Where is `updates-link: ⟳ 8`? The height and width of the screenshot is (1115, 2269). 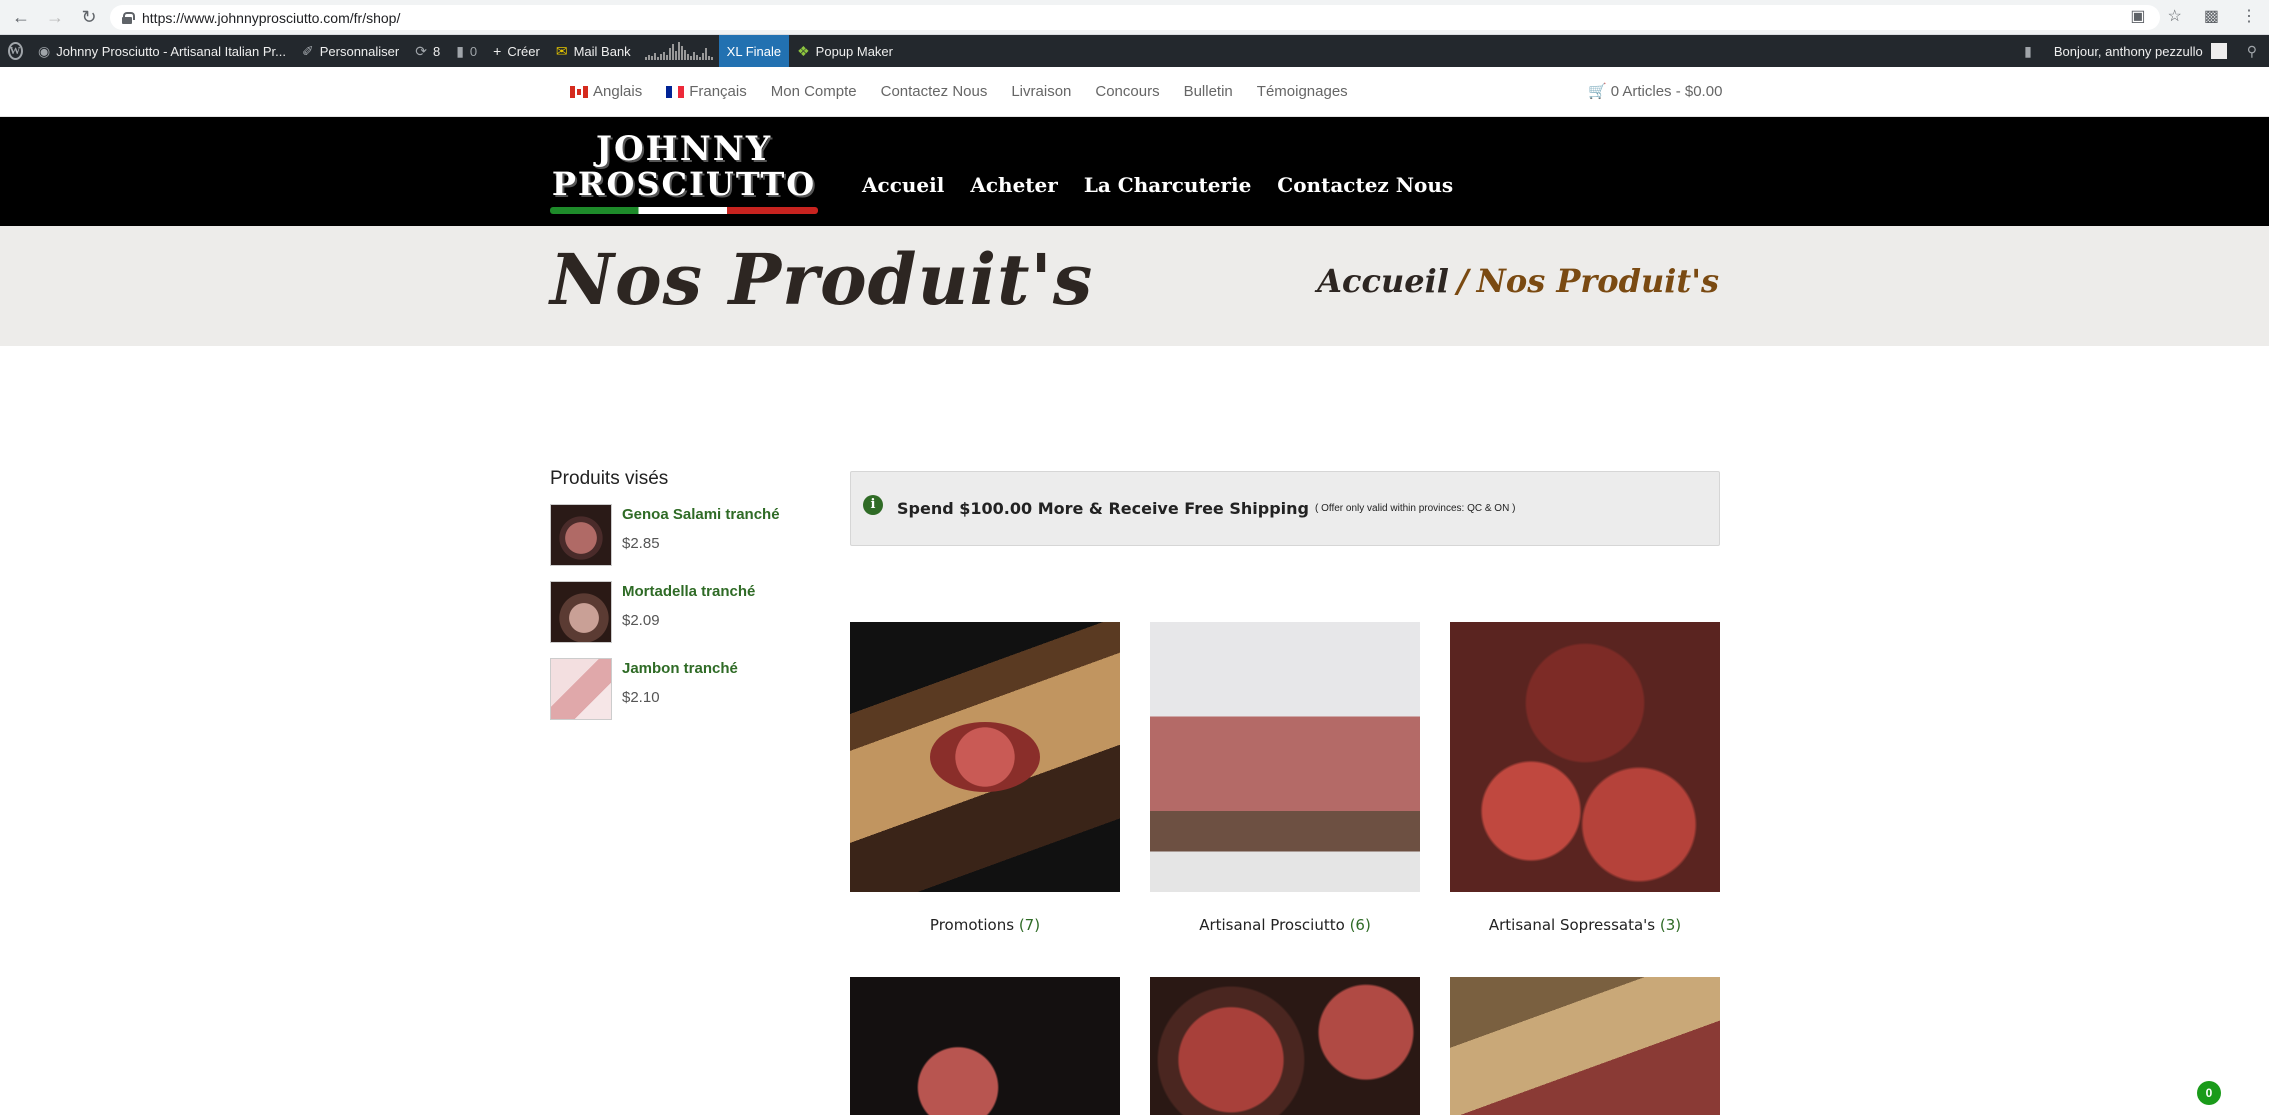 updates-link: ⟳ 8 is located at coordinates (427, 51).